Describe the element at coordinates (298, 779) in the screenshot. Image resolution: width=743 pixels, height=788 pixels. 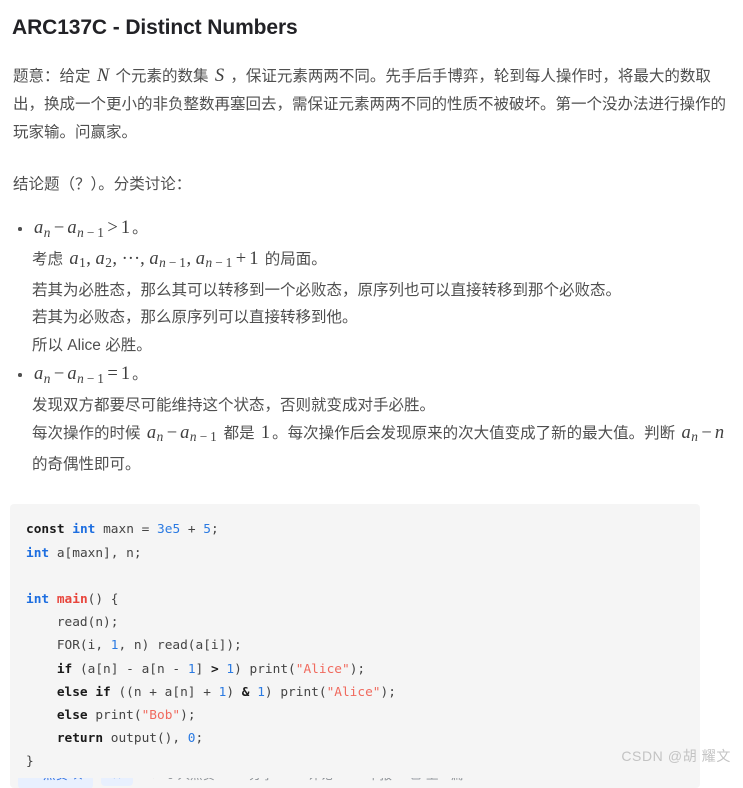
I see `cloud-icon` at that location.